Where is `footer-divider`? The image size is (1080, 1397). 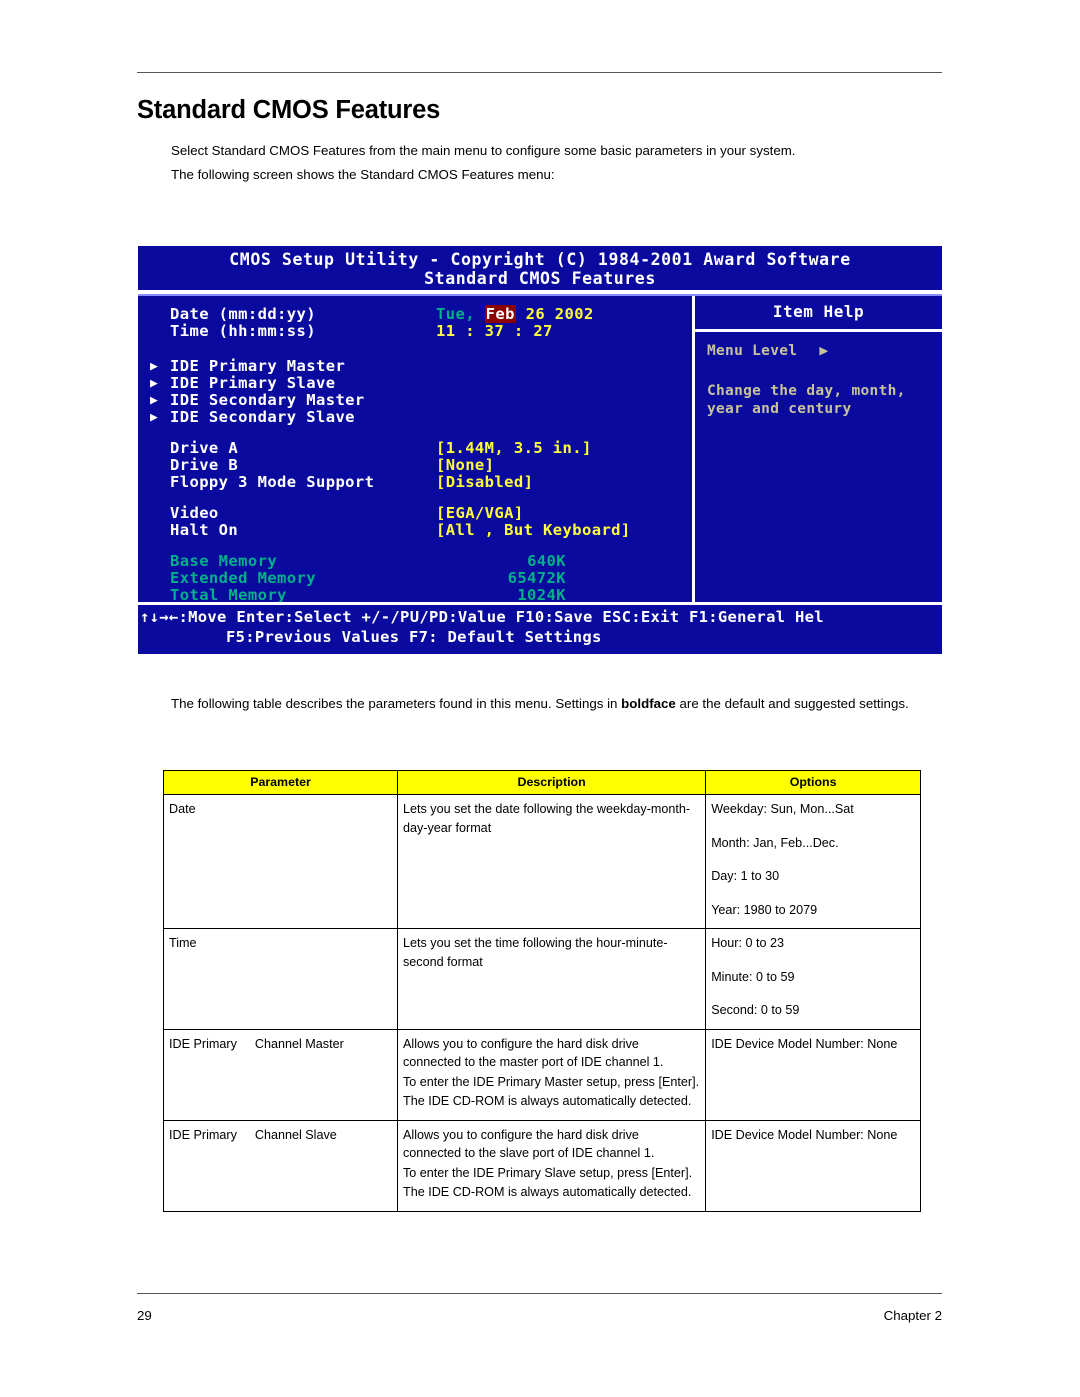 footer-divider is located at coordinates (539, 1293).